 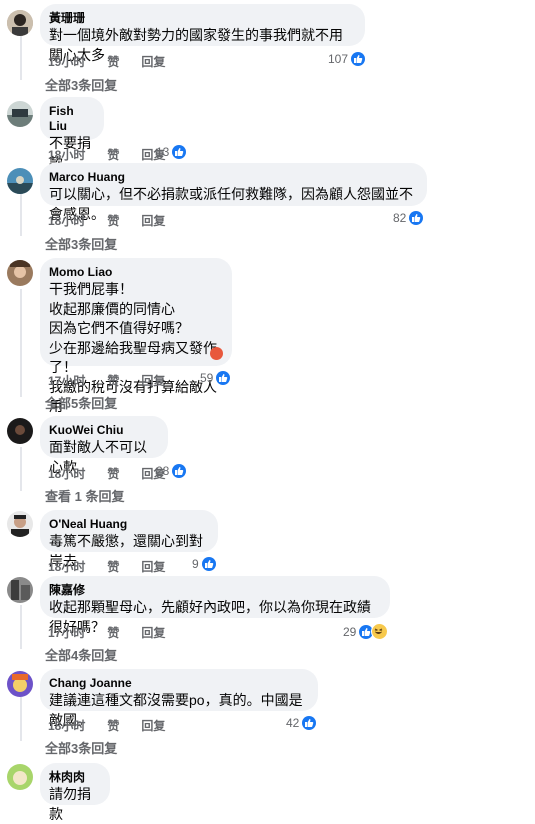 I want to click on commenter-name: Momo Liao, so click(x=135, y=272).